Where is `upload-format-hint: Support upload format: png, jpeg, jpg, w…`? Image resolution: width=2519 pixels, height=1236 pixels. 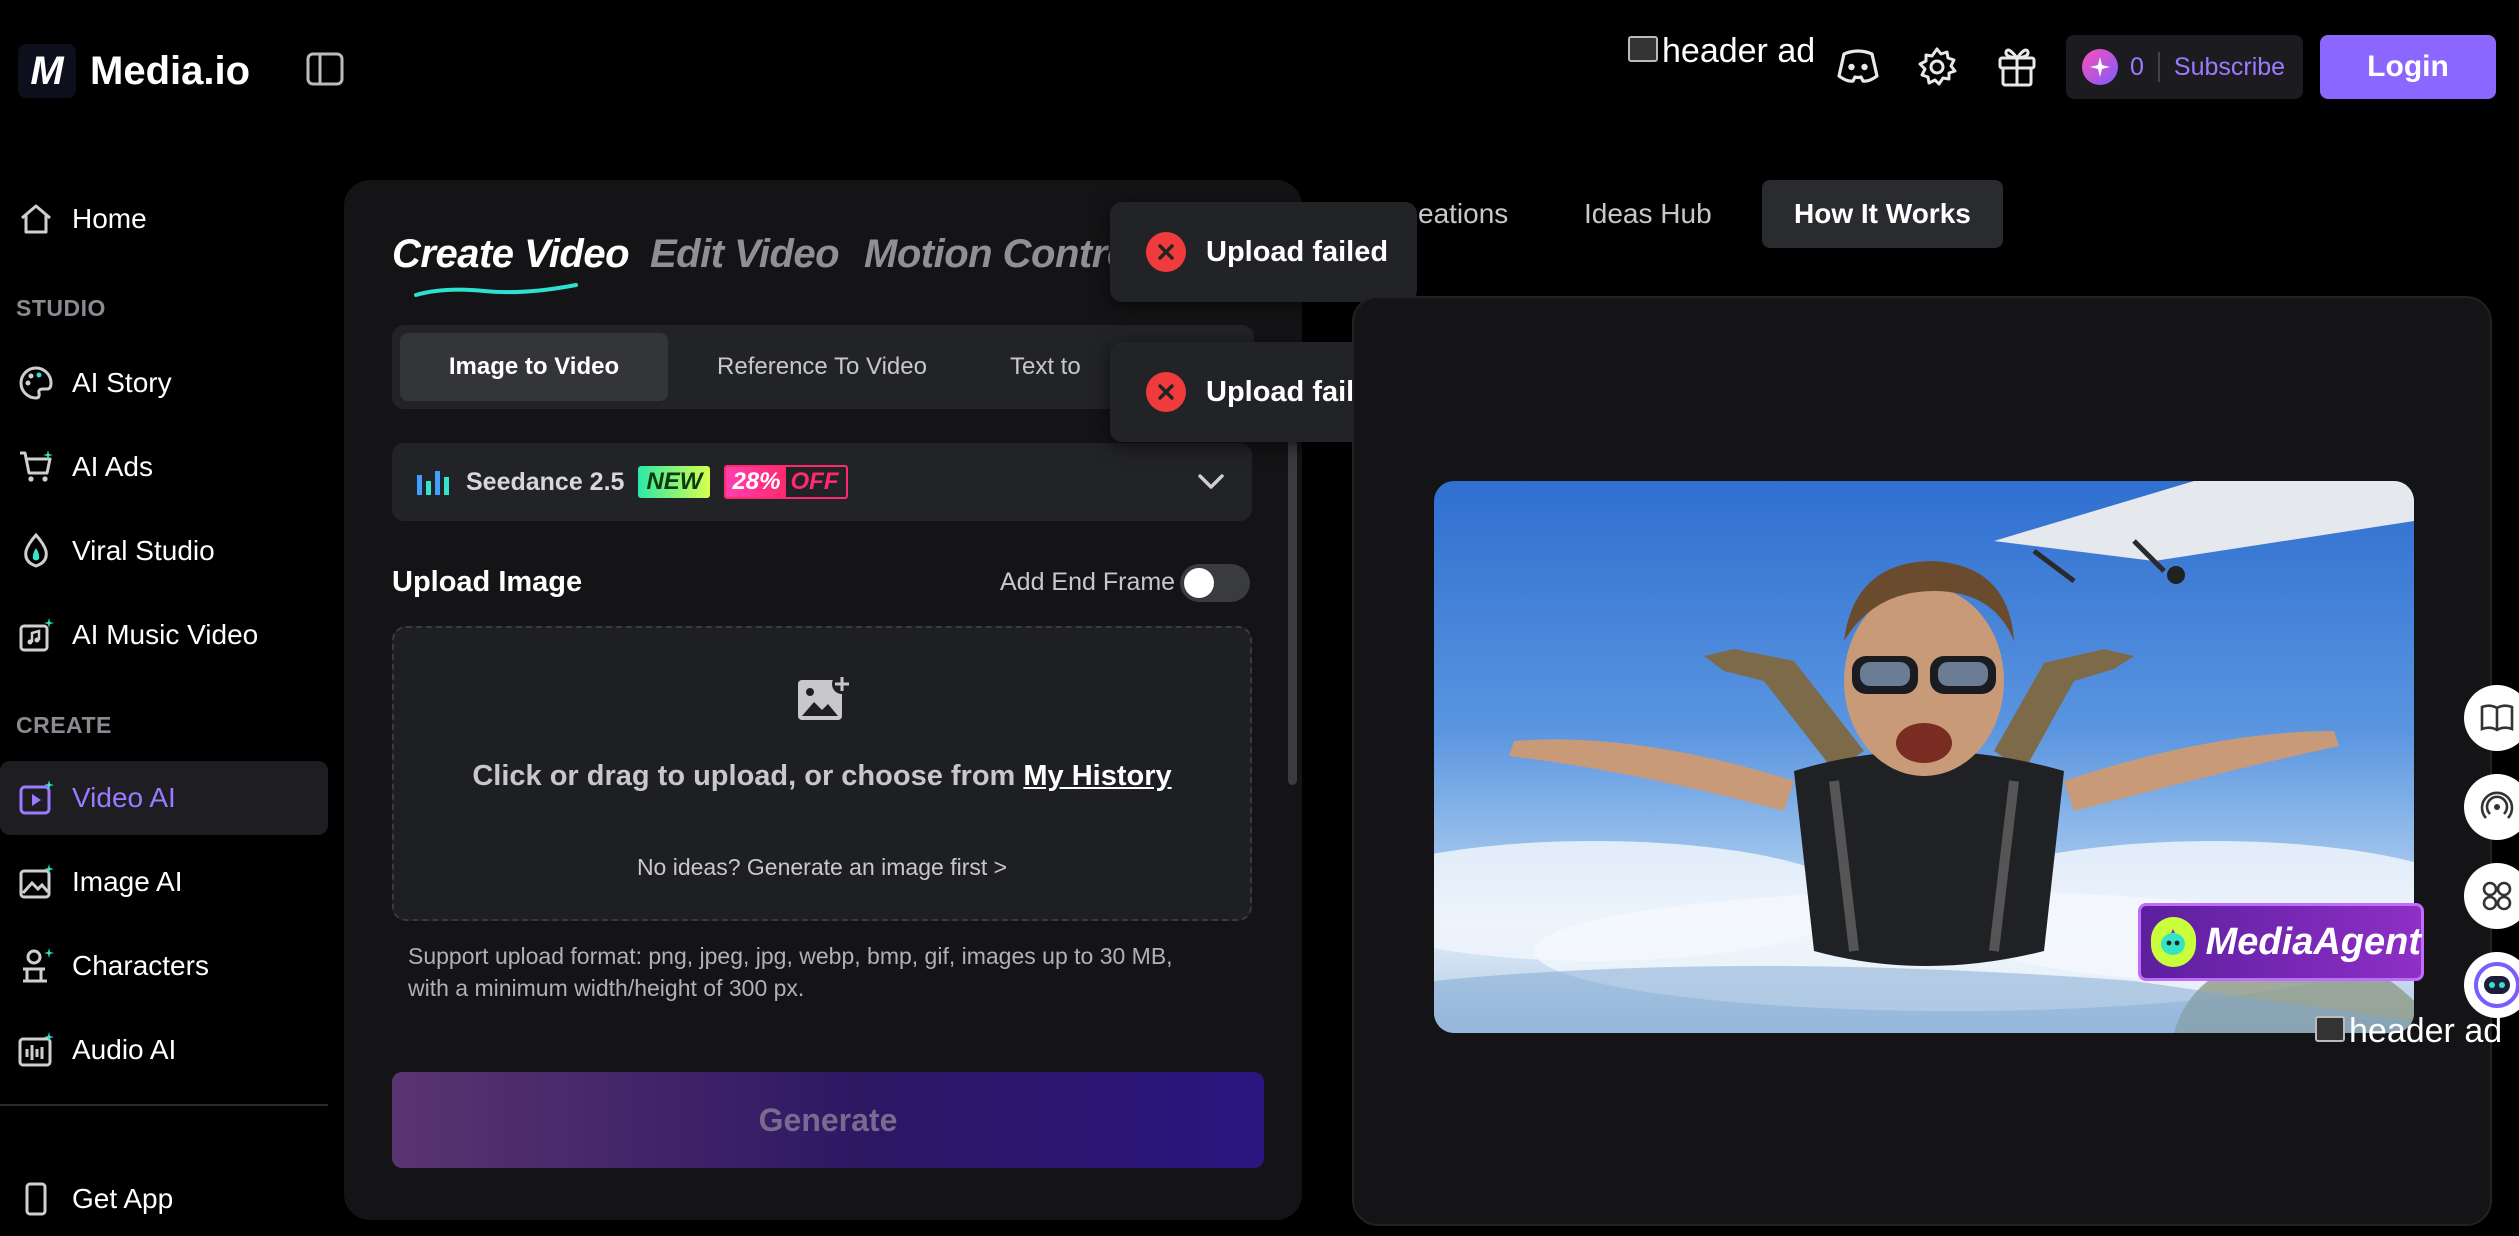 upload-format-hint: Support upload format: png, jpeg, jpg, w… is located at coordinates (790, 972).